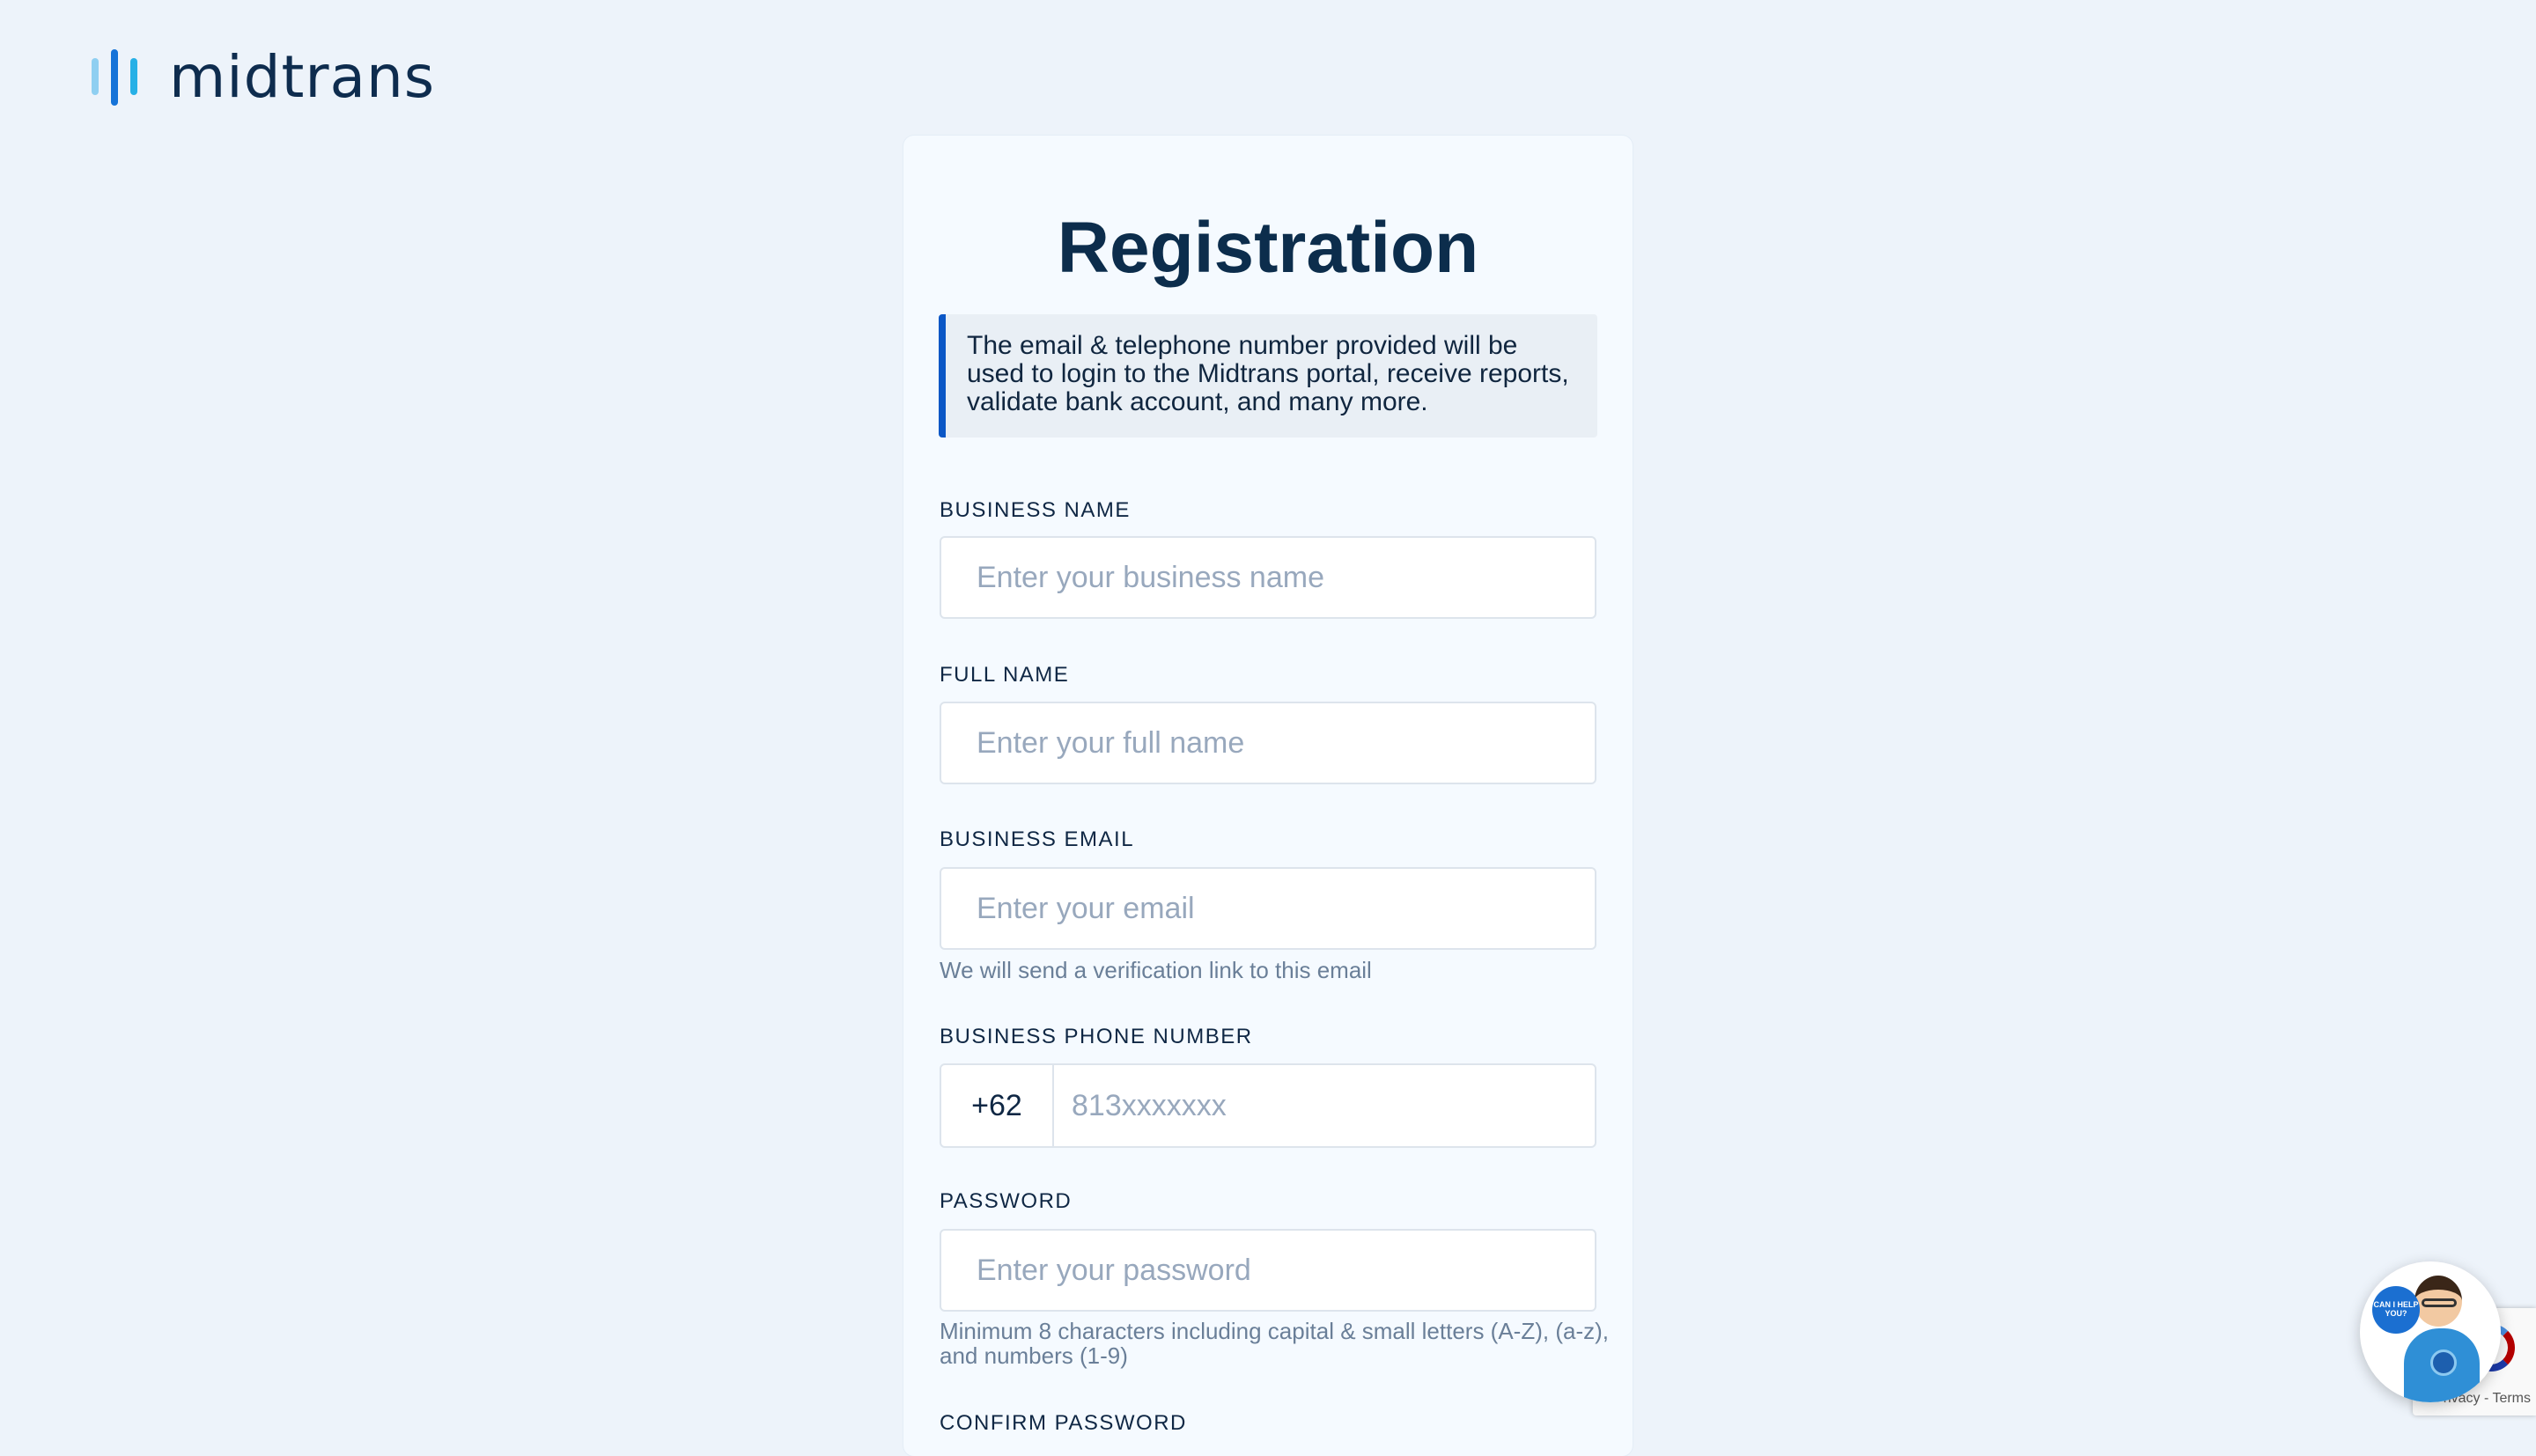  Describe the element at coordinates (2396, 1310) in the screenshot. I see `help-speech-bubble: CAN I HELP YOU?` at that location.